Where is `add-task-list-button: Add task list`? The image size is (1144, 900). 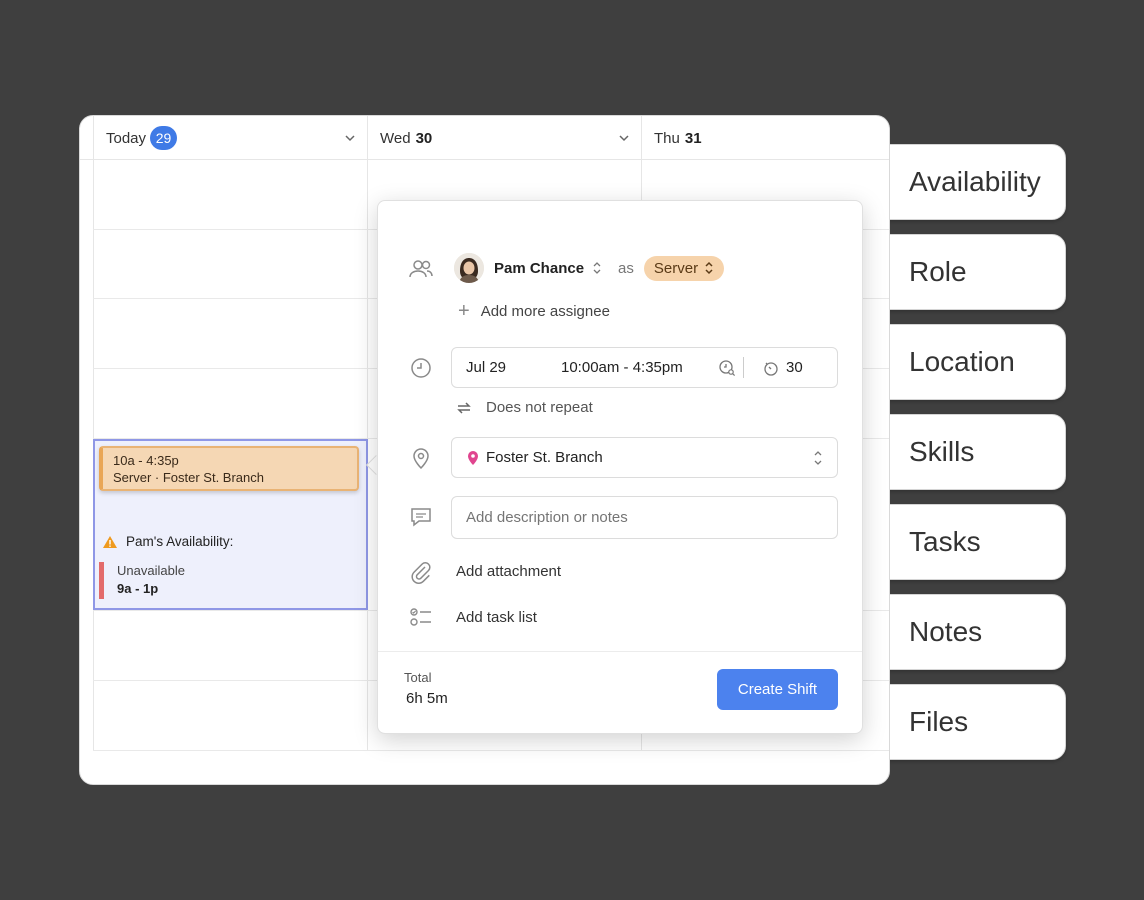
add-task-list-button: Add task list is located at coordinates (496, 617).